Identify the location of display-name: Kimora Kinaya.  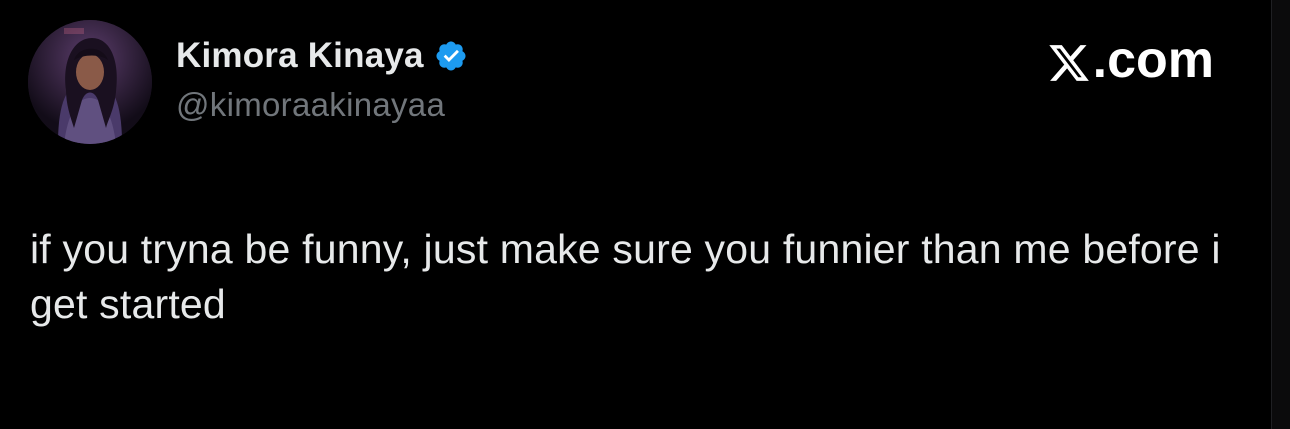
(300, 56).